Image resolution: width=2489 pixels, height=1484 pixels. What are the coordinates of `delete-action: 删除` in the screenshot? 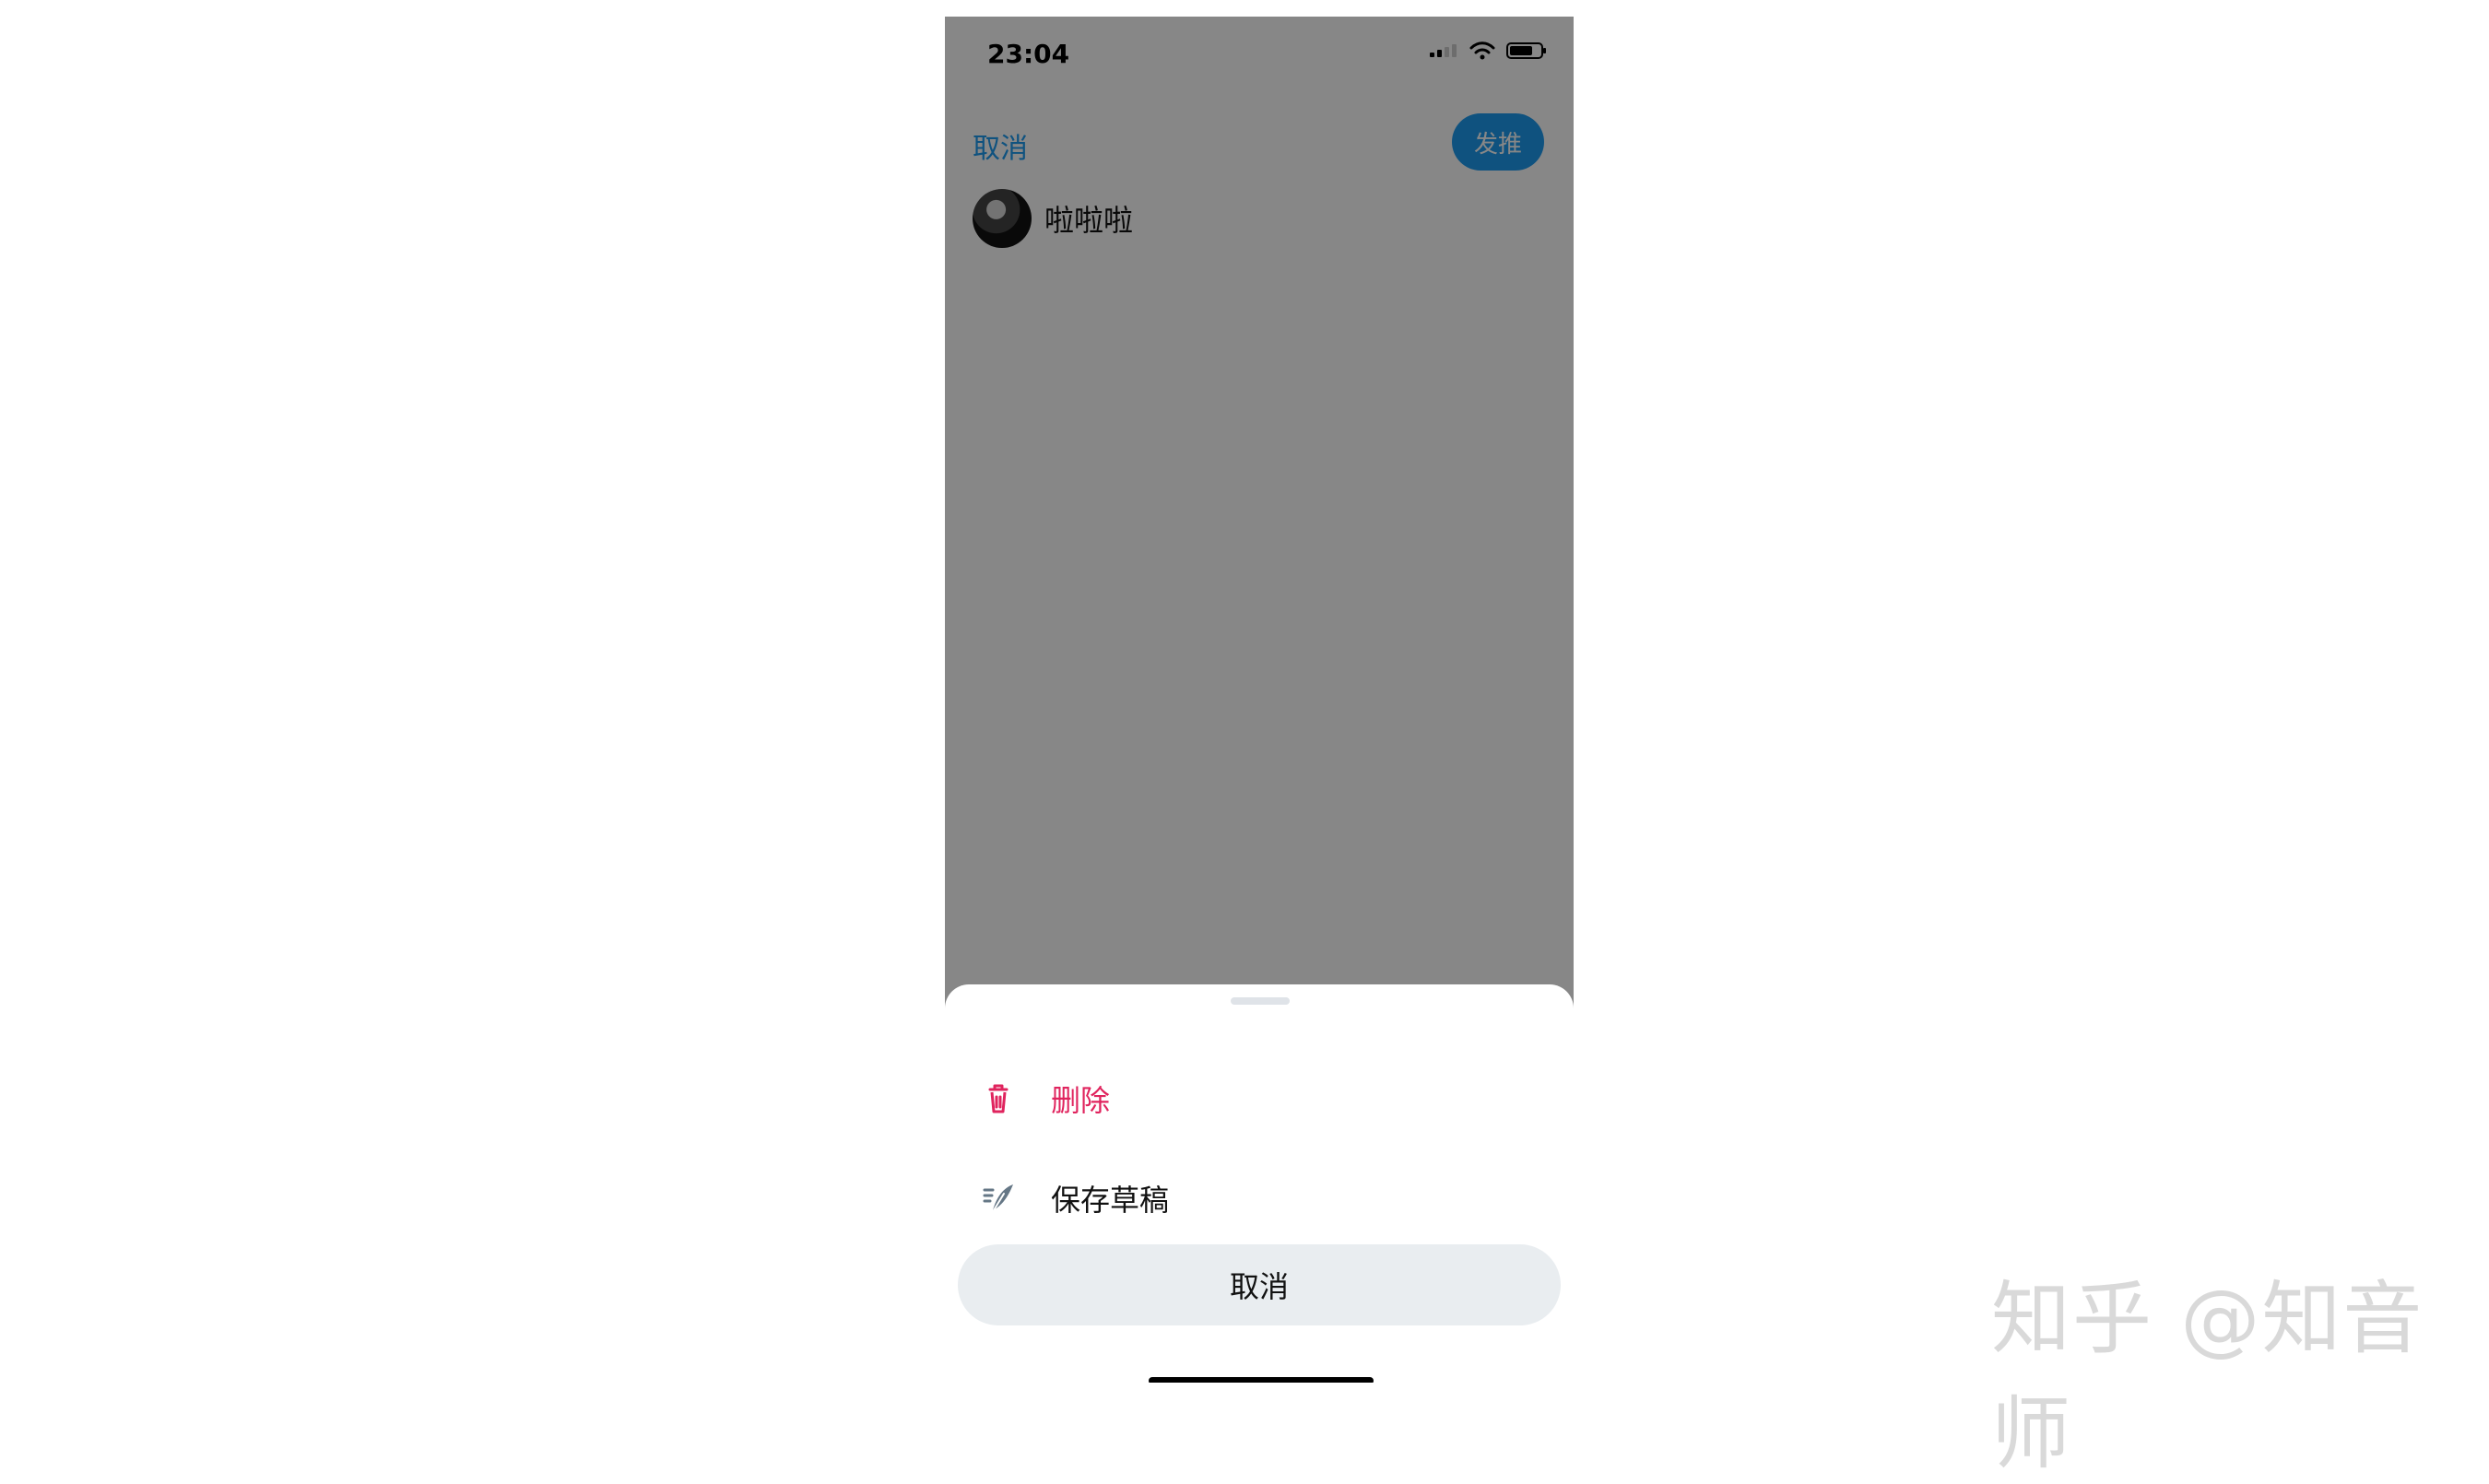 It's located at (1259, 1099).